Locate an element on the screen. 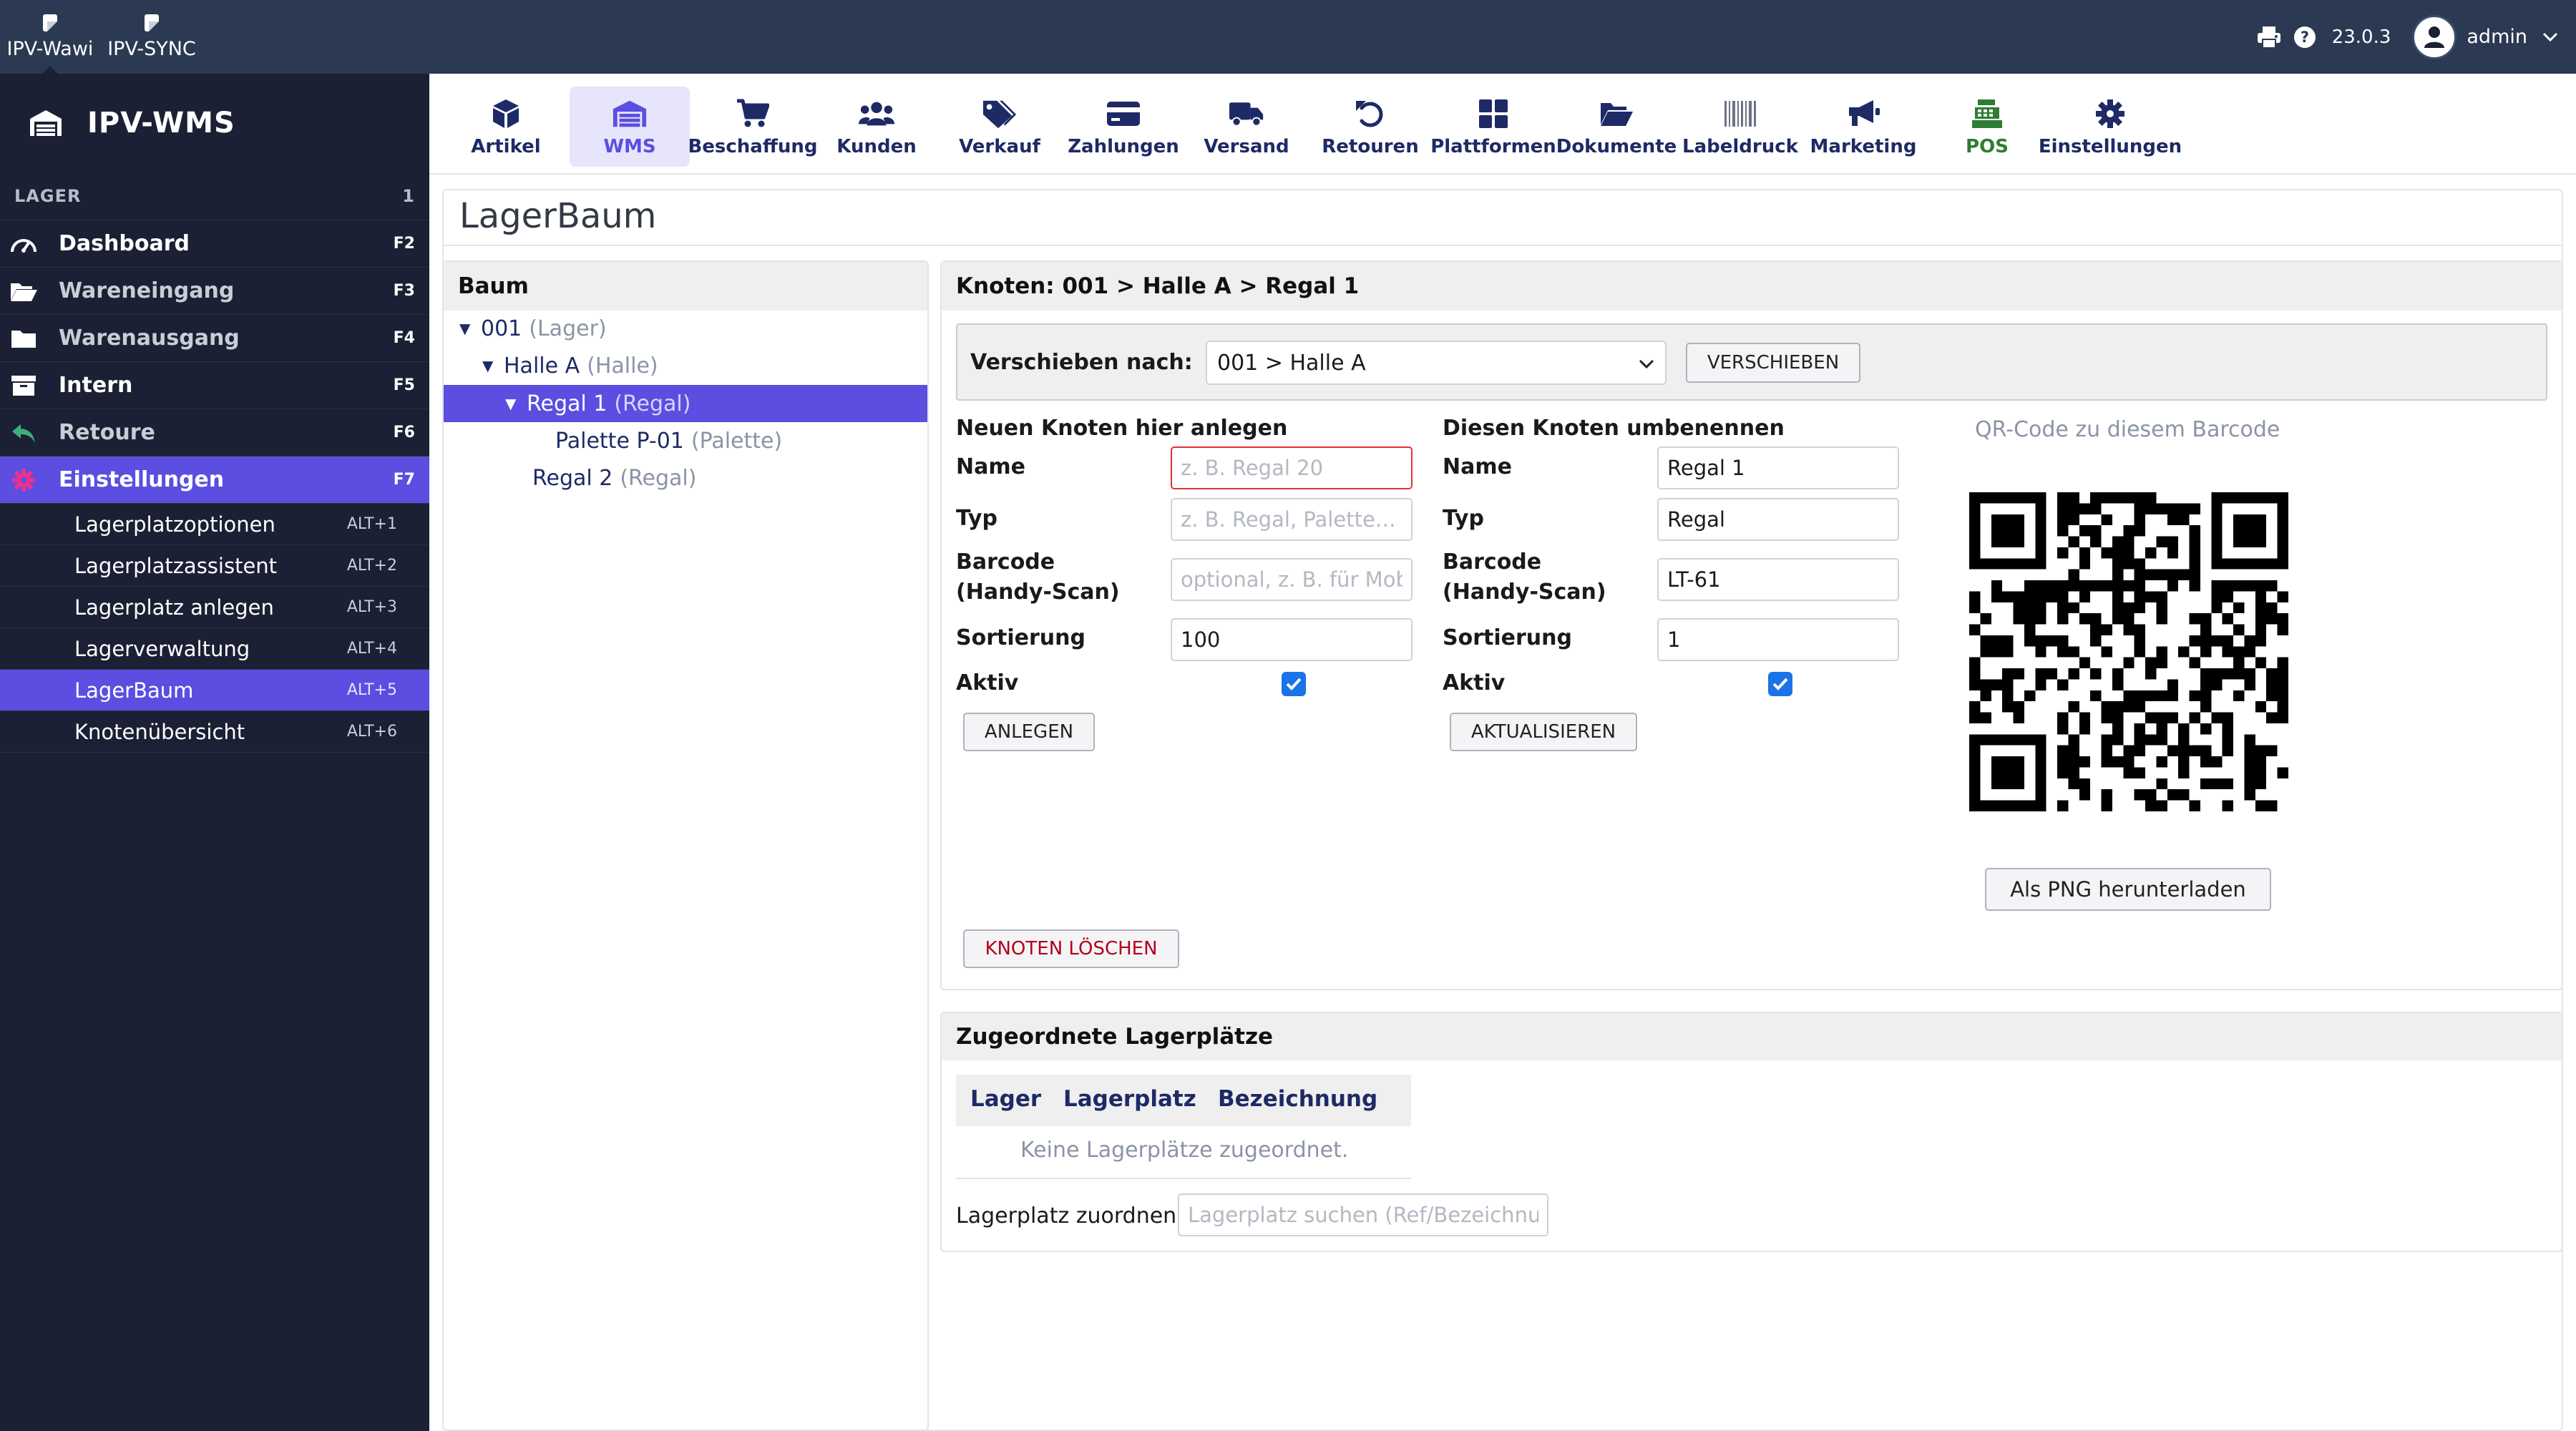  sidebar-item-intern: Intern F5 is located at coordinates (214, 385).